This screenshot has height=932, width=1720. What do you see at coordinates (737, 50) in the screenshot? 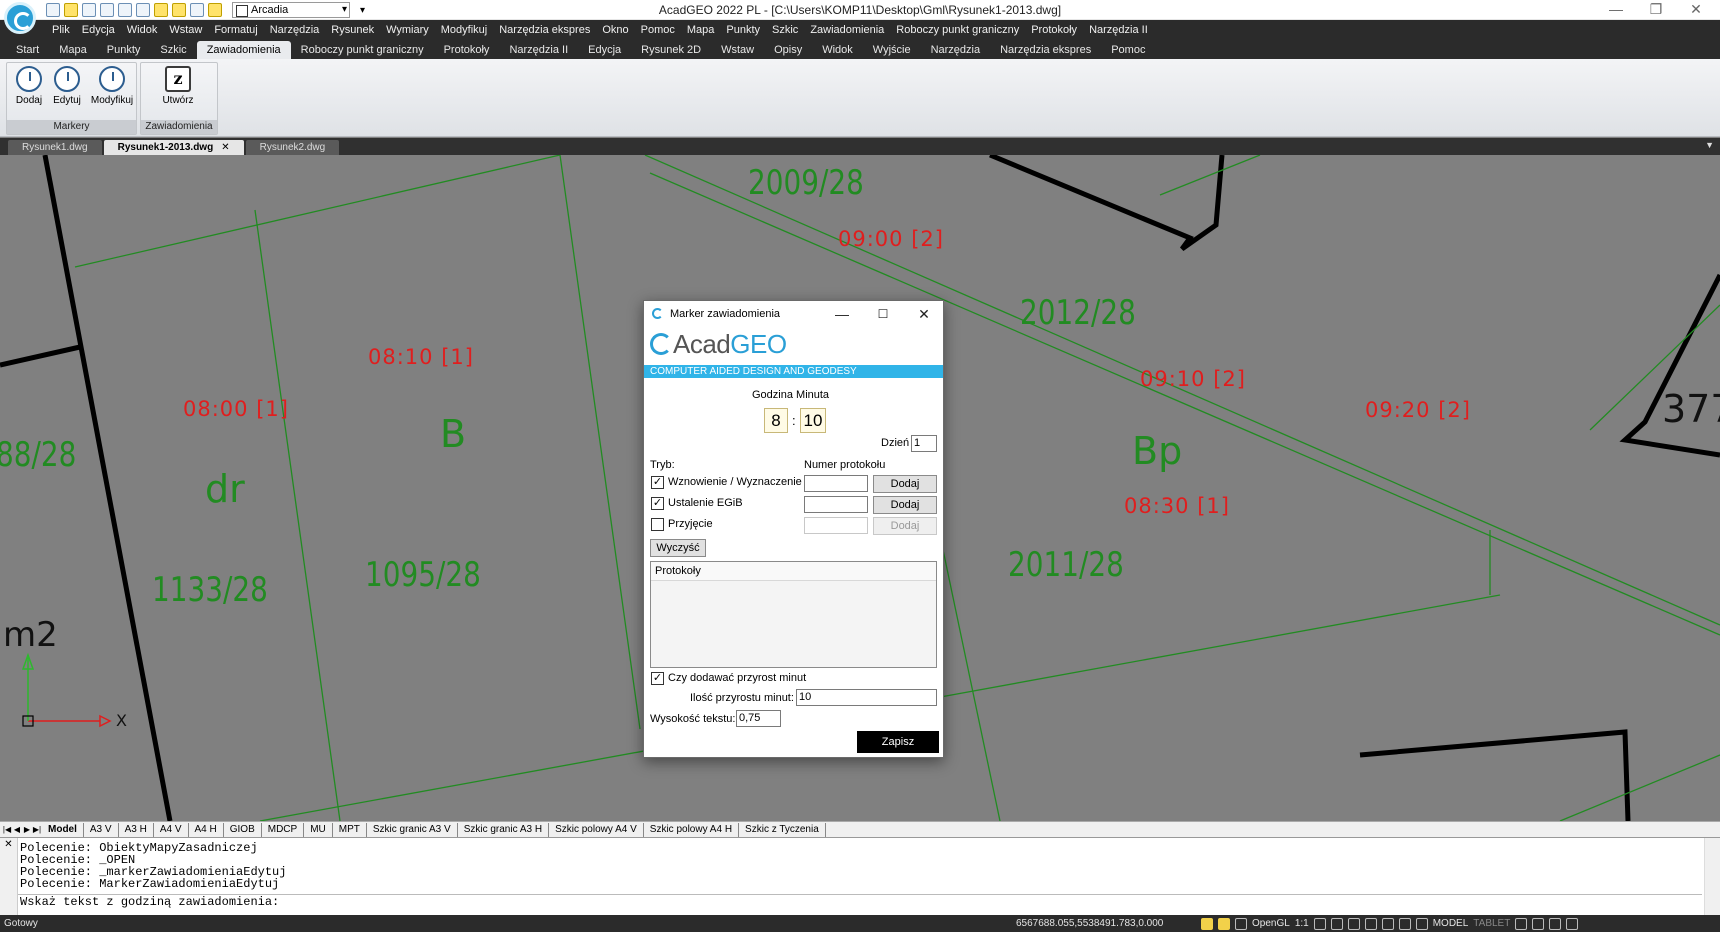
I see `ribbon-tab: Wstaw` at bounding box center [737, 50].